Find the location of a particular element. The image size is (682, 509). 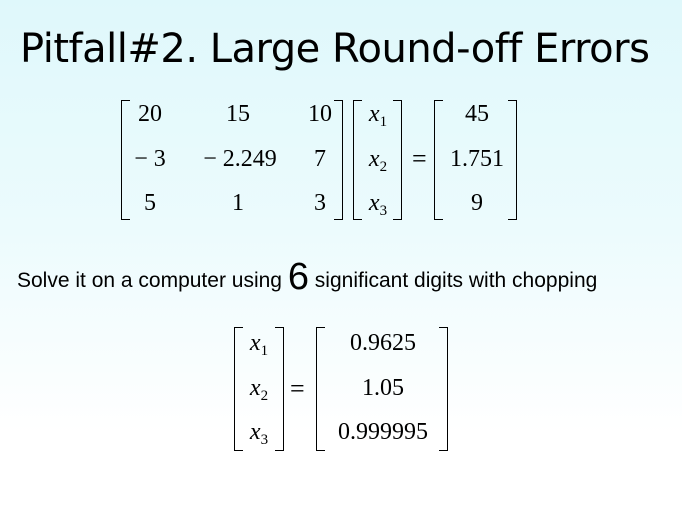

matrix-a-cell: 1 is located at coordinates (238, 203).